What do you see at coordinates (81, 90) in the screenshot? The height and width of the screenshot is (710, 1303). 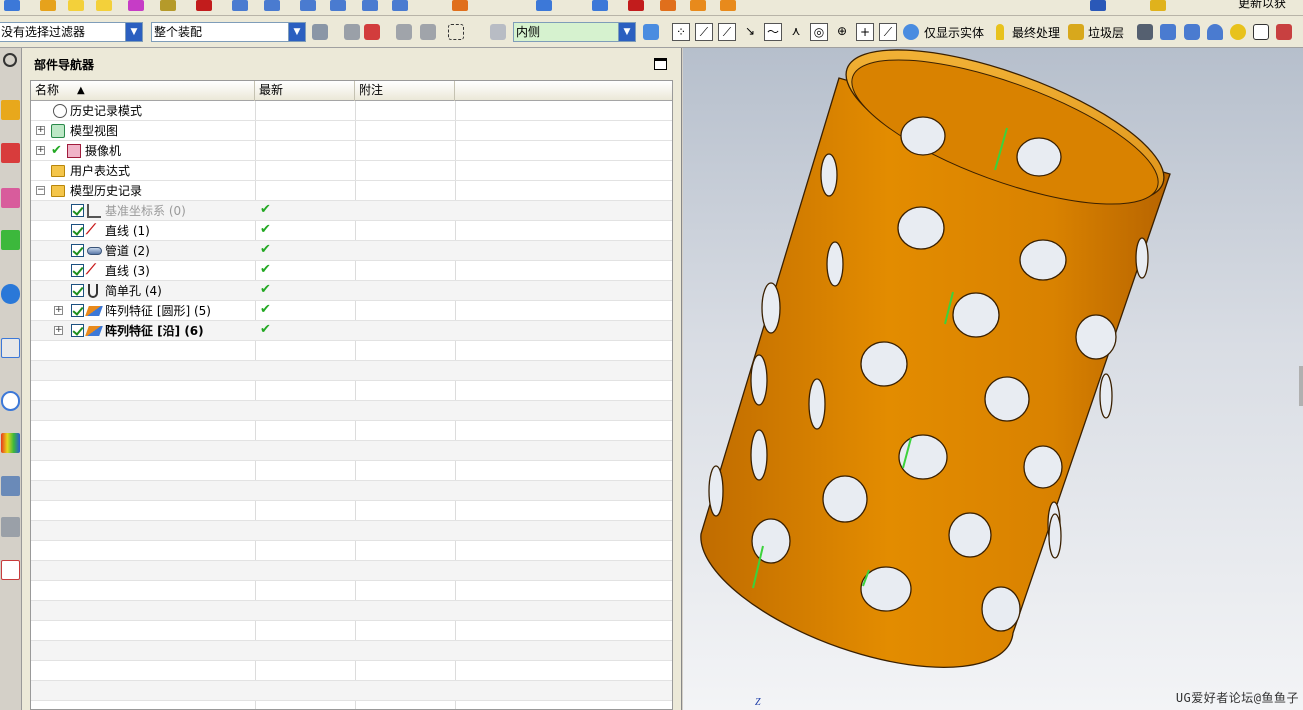 I see `sort-arrow-icon: ▲` at bounding box center [81, 90].